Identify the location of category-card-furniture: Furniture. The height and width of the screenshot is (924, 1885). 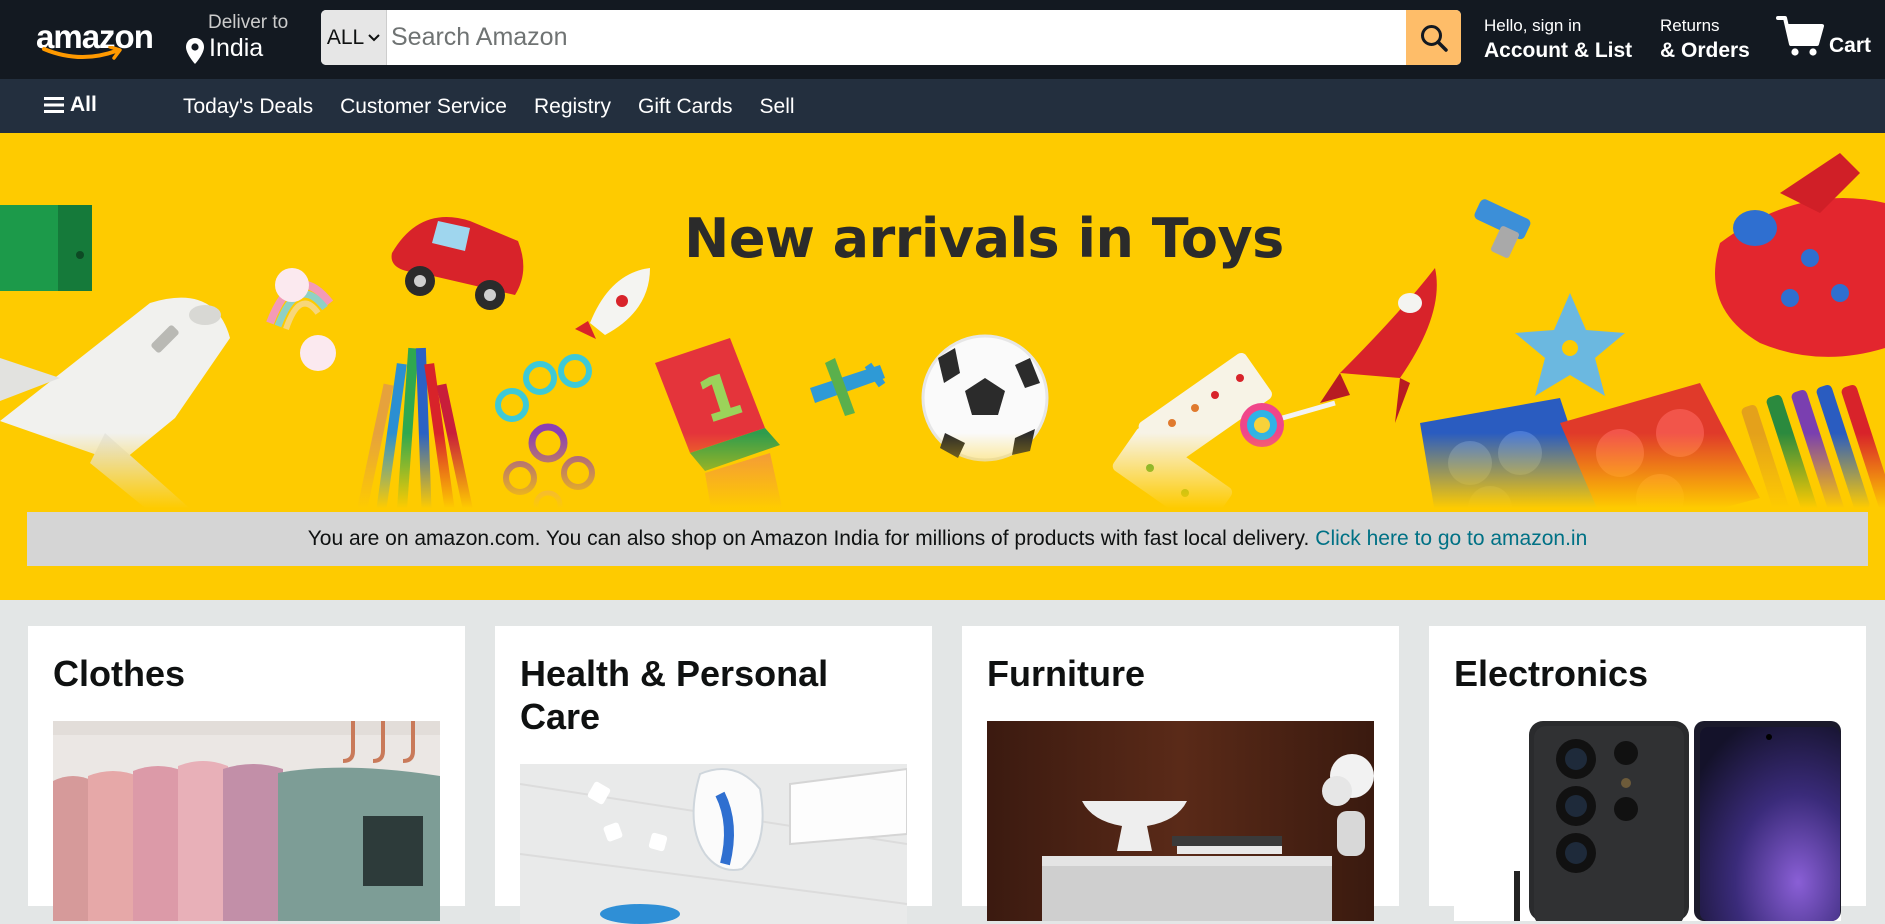
(1180, 773).